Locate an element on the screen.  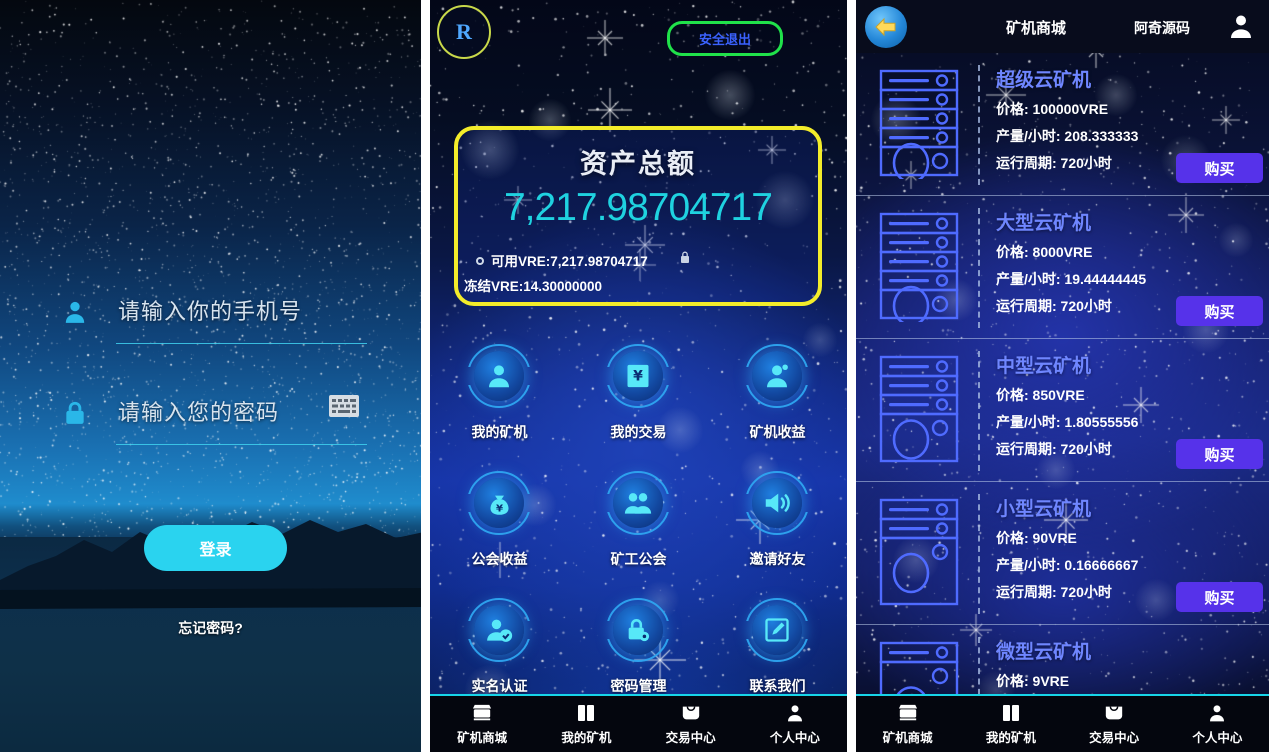
product-price: 价格: 9VRE is located at coordinates (1032, 681).